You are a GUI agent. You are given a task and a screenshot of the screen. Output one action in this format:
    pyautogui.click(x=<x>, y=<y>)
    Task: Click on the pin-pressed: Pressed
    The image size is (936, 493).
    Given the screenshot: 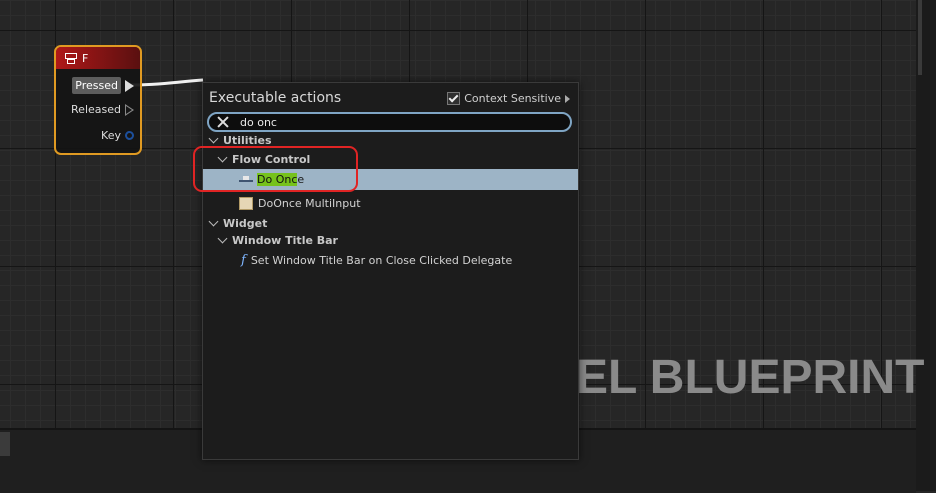 What is the action you would take?
    pyautogui.click(x=103, y=85)
    